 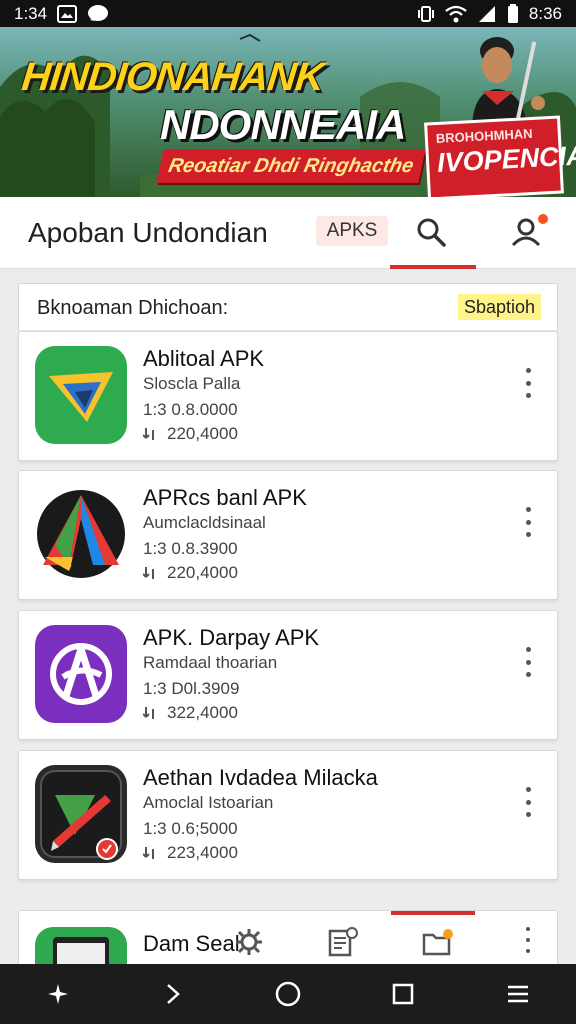 I want to click on recents-icon, so click(x=403, y=994).